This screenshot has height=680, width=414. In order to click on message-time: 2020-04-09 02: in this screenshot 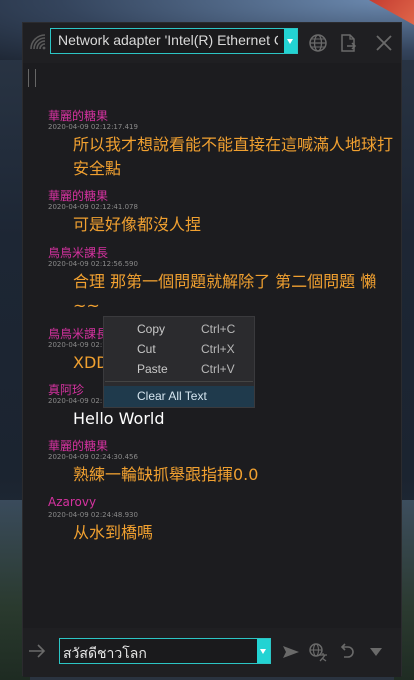, I will do `click(75, 401)`.